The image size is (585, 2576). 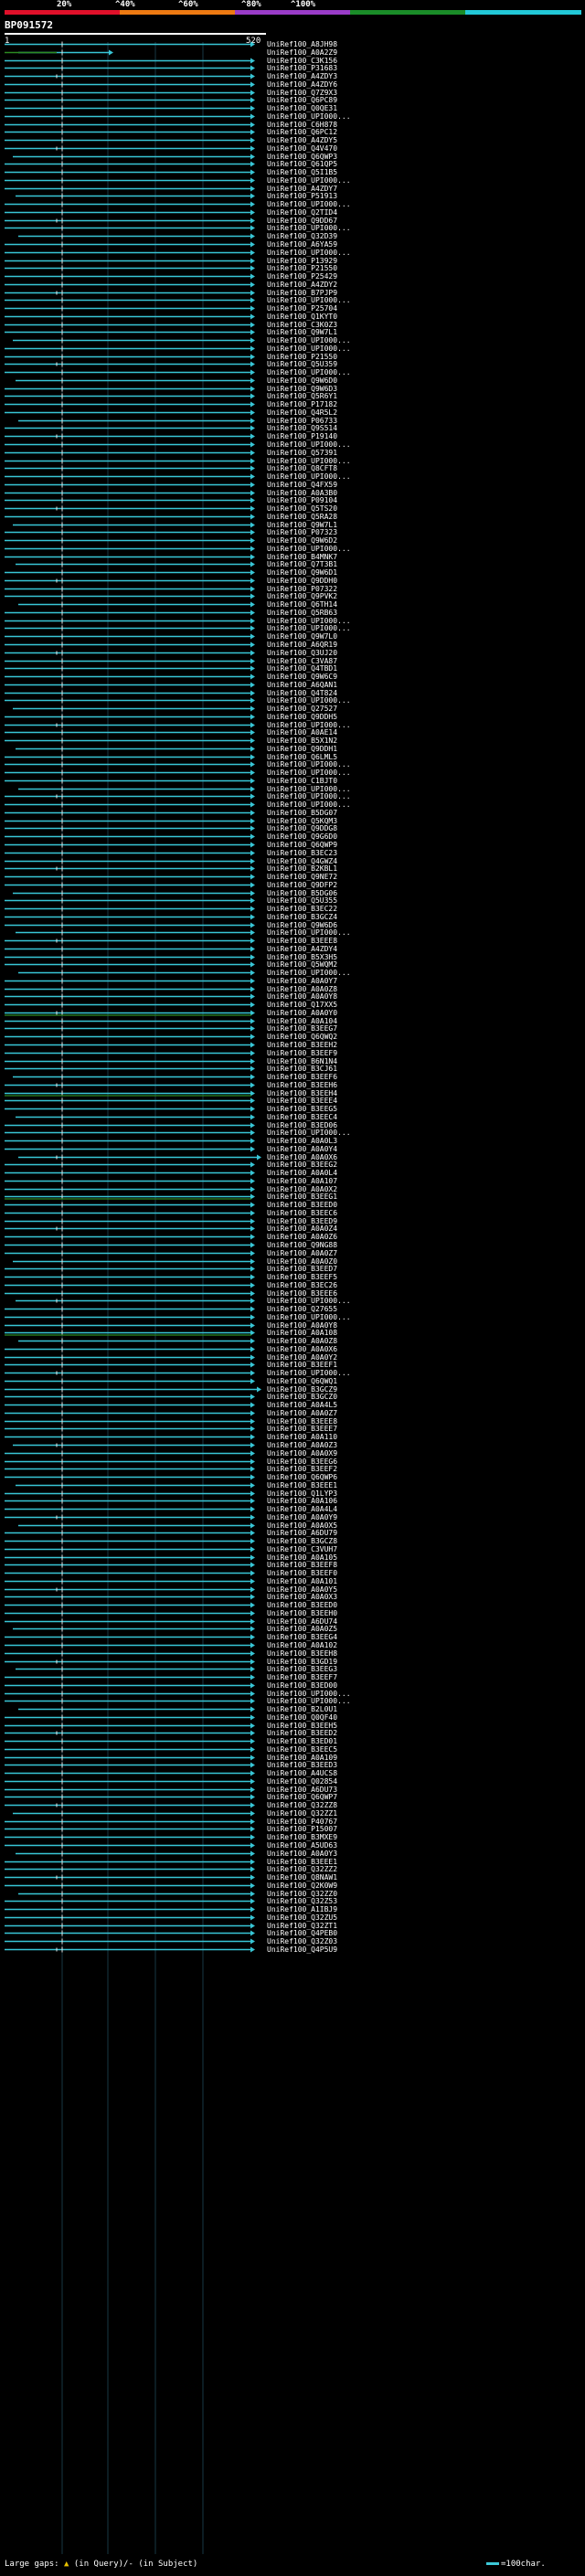 What do you see at coordinates (302, 140) in the screenshot?
I see `hit-label: UniRef100_A4ZDY5` at bounding box center [302, 140].